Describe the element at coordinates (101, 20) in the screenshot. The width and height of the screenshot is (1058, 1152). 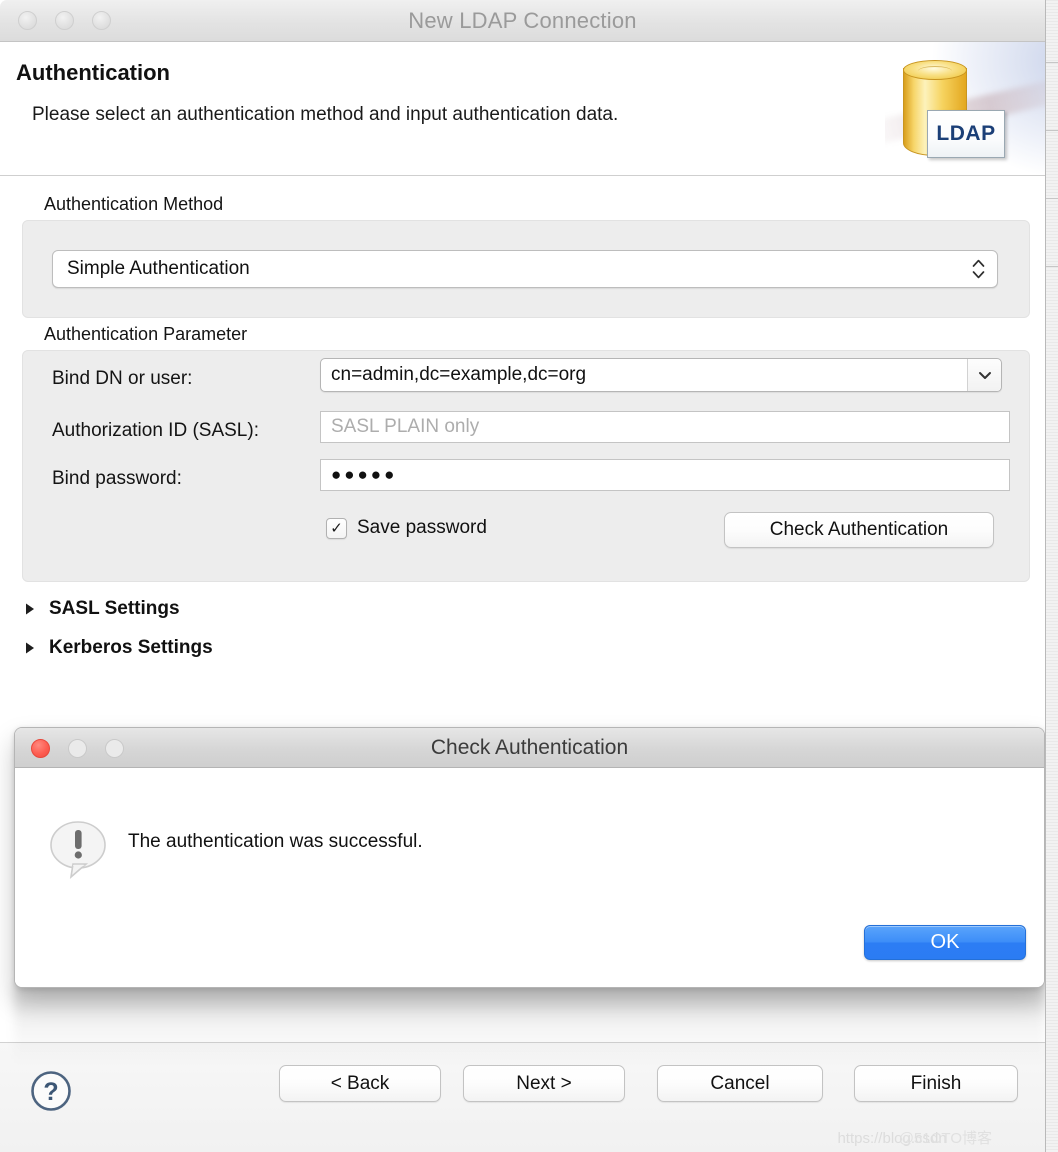
I see `zoom-button` at that location.